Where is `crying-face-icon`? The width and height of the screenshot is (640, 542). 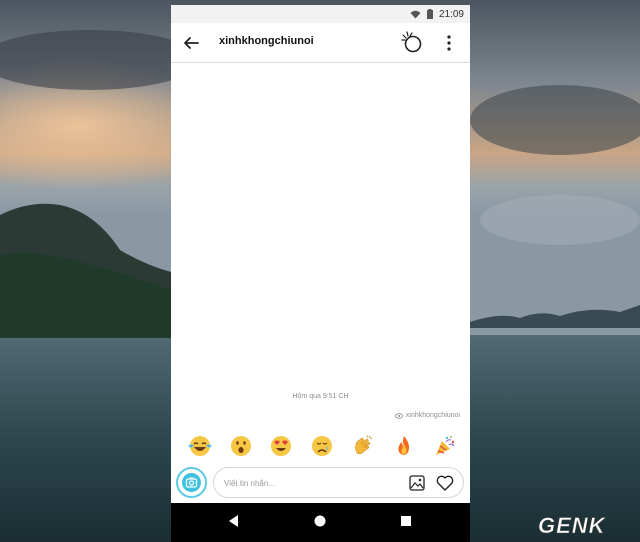 crying-face-icon is located at coordinates (322, 446).